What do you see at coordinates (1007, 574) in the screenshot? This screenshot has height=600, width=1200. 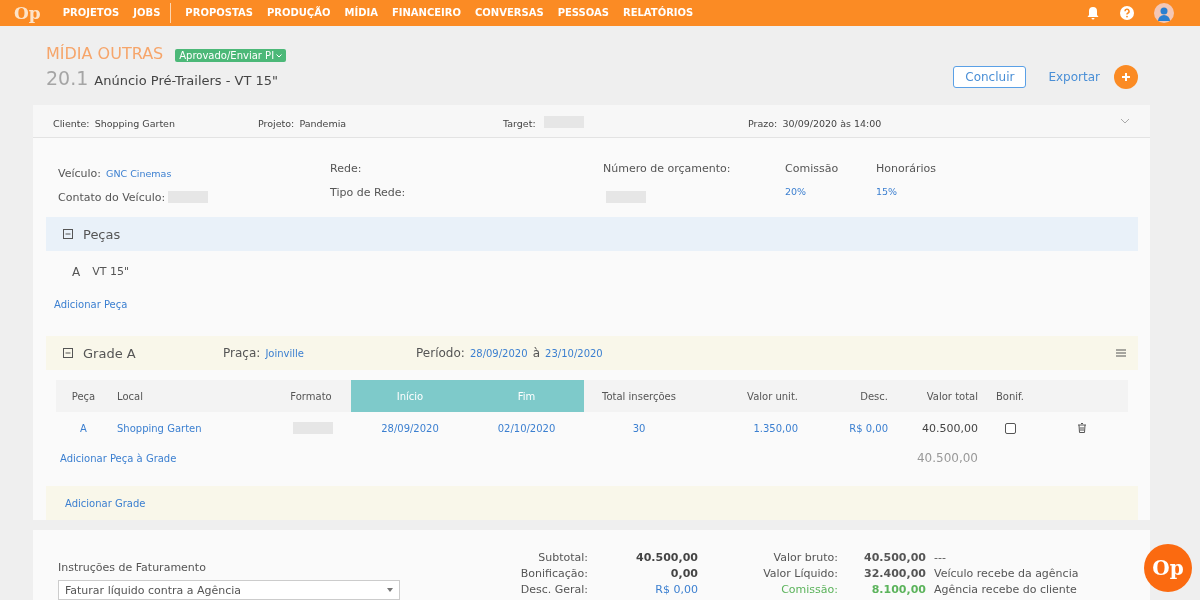 I see `value-note: Veículo recebe da agência` at bounding box center [1007, 574].